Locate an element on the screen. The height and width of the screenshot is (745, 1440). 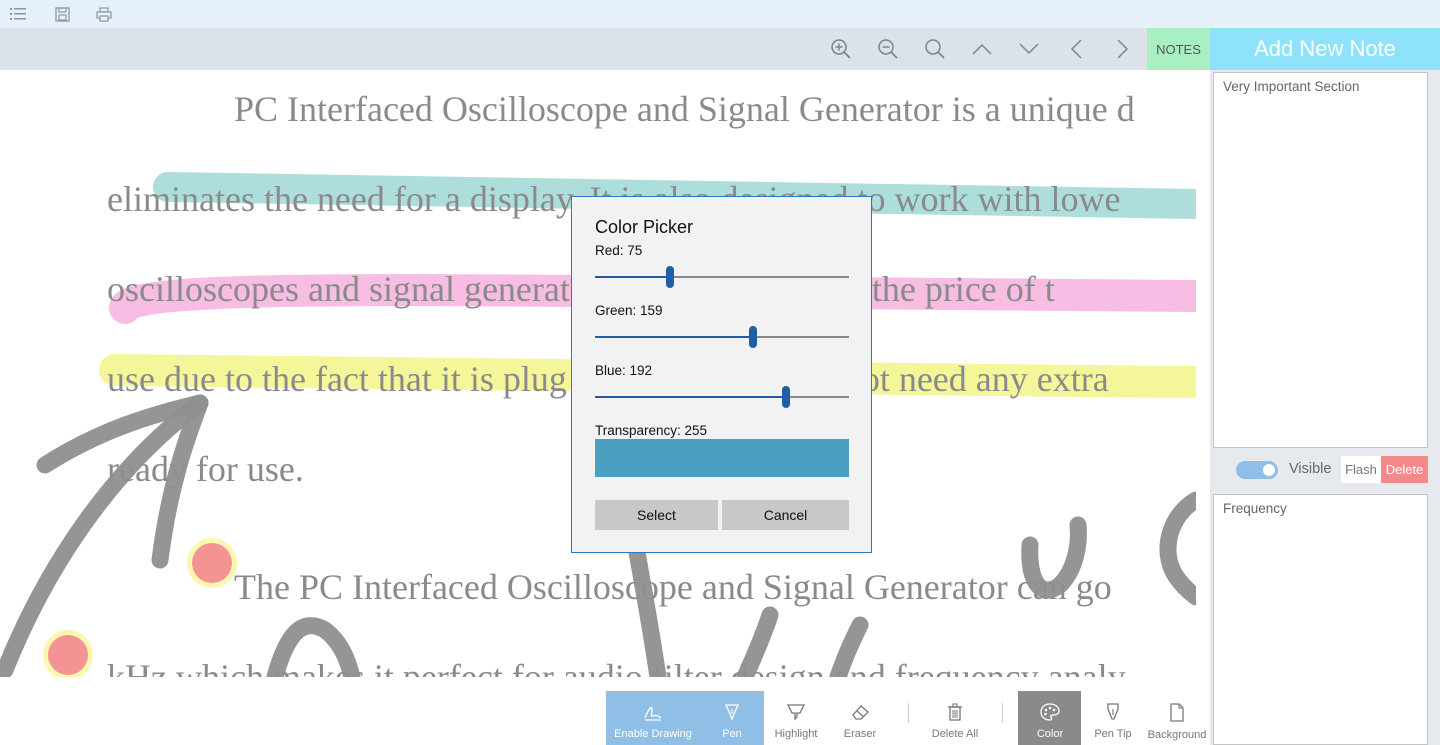
enable-drawing-button: Enable Drawing is located at coordinates (653, 718).